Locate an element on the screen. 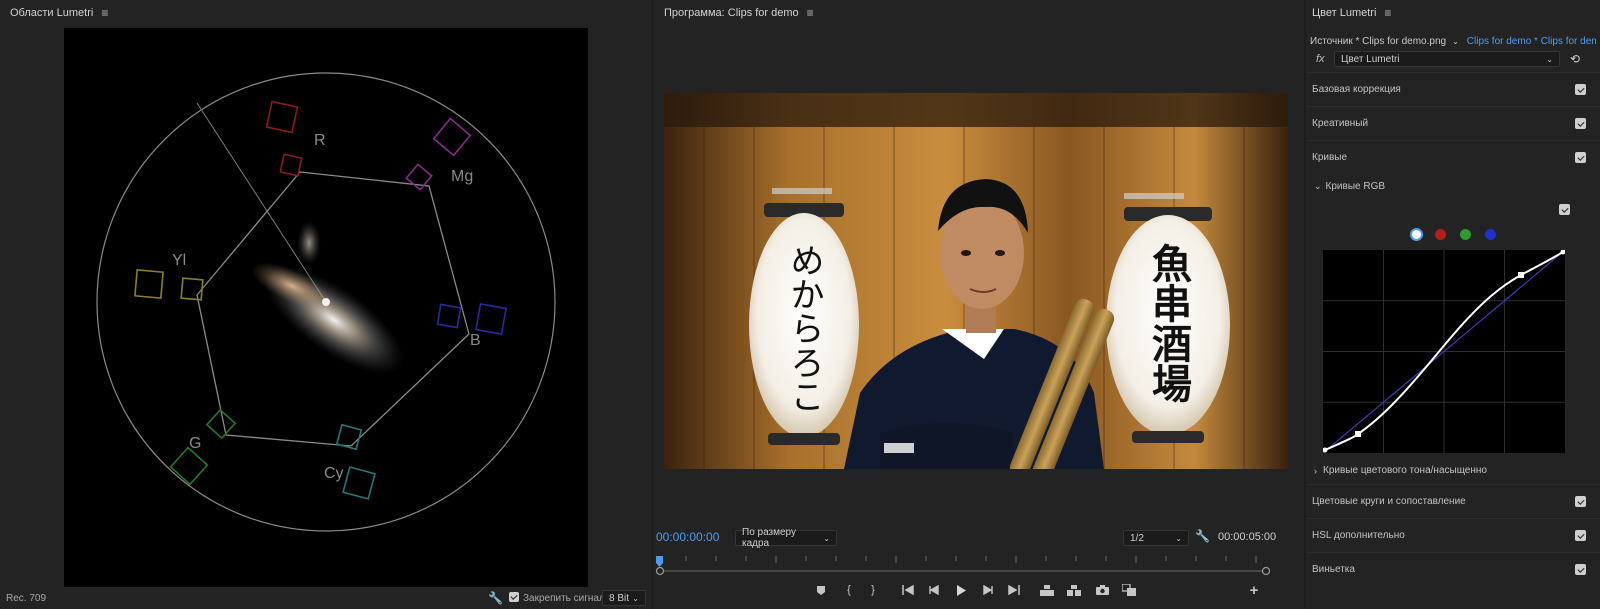 The height and width of the screenshot is (609, 1600). section-color-wheels: Цветовые круги и сопоставление is located at coordinates (1453, 501).